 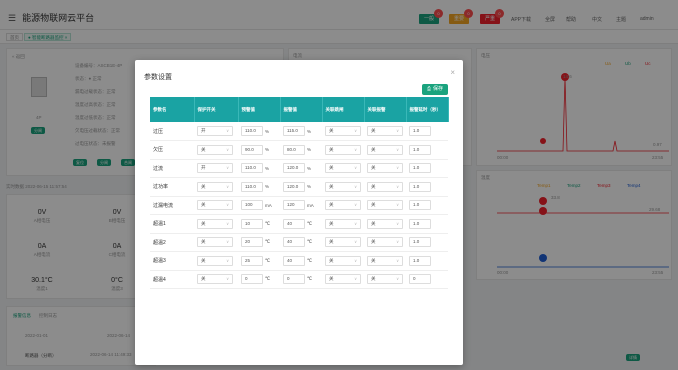 I want to click on table-row: 超温4 关 ∨ 0 ℃ 0 ℃ 关 ∨ 关 ∨ 0, so click(x=299, y=279).